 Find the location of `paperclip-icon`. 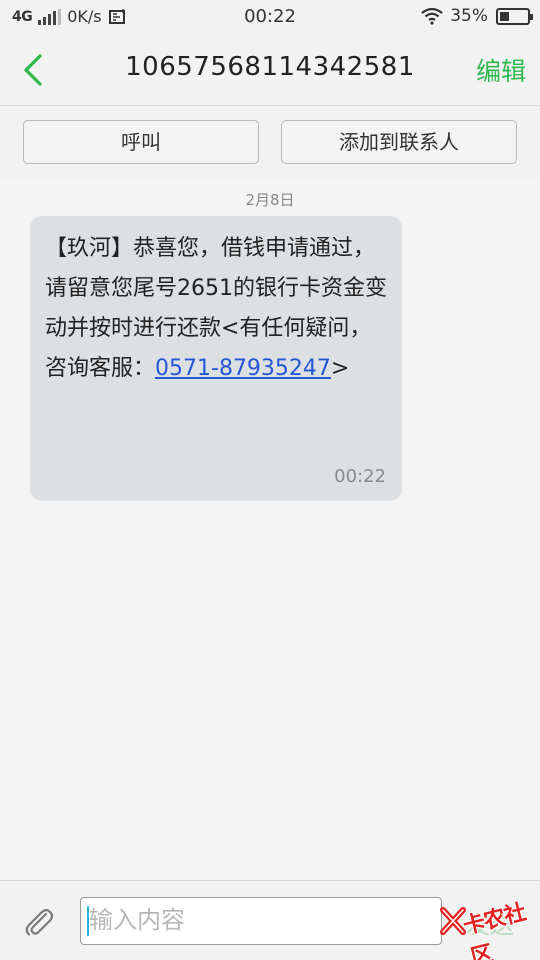

paperclip-icon is located at coordinates (39, 922).